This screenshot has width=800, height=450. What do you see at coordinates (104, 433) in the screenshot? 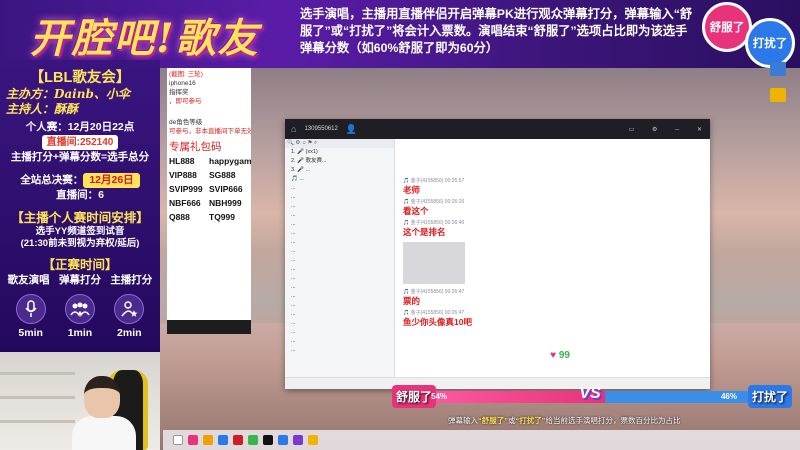
I see `streamer-body` at bounding box center [104, 433].